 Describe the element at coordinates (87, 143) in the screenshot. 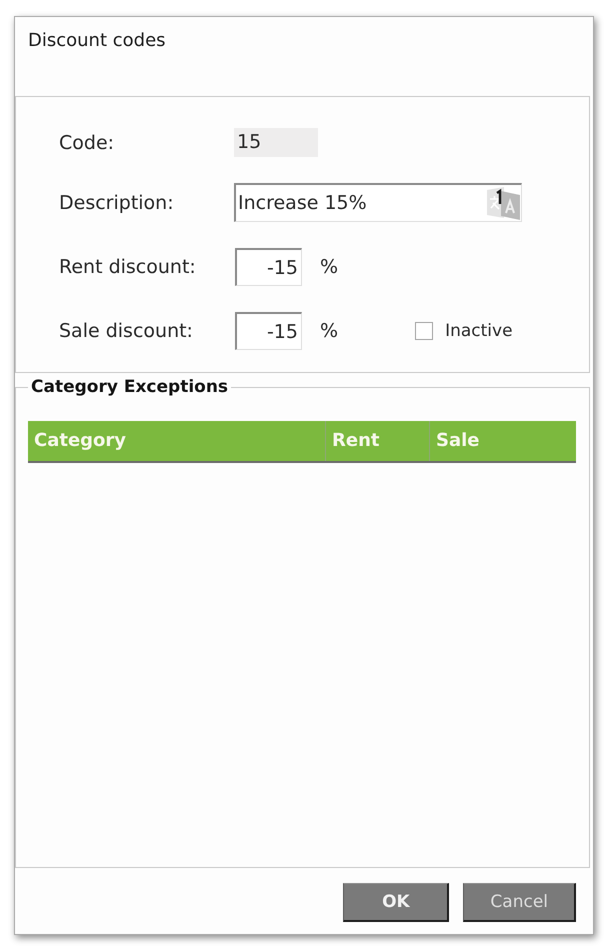

I see `field-label: Code:` at that location.